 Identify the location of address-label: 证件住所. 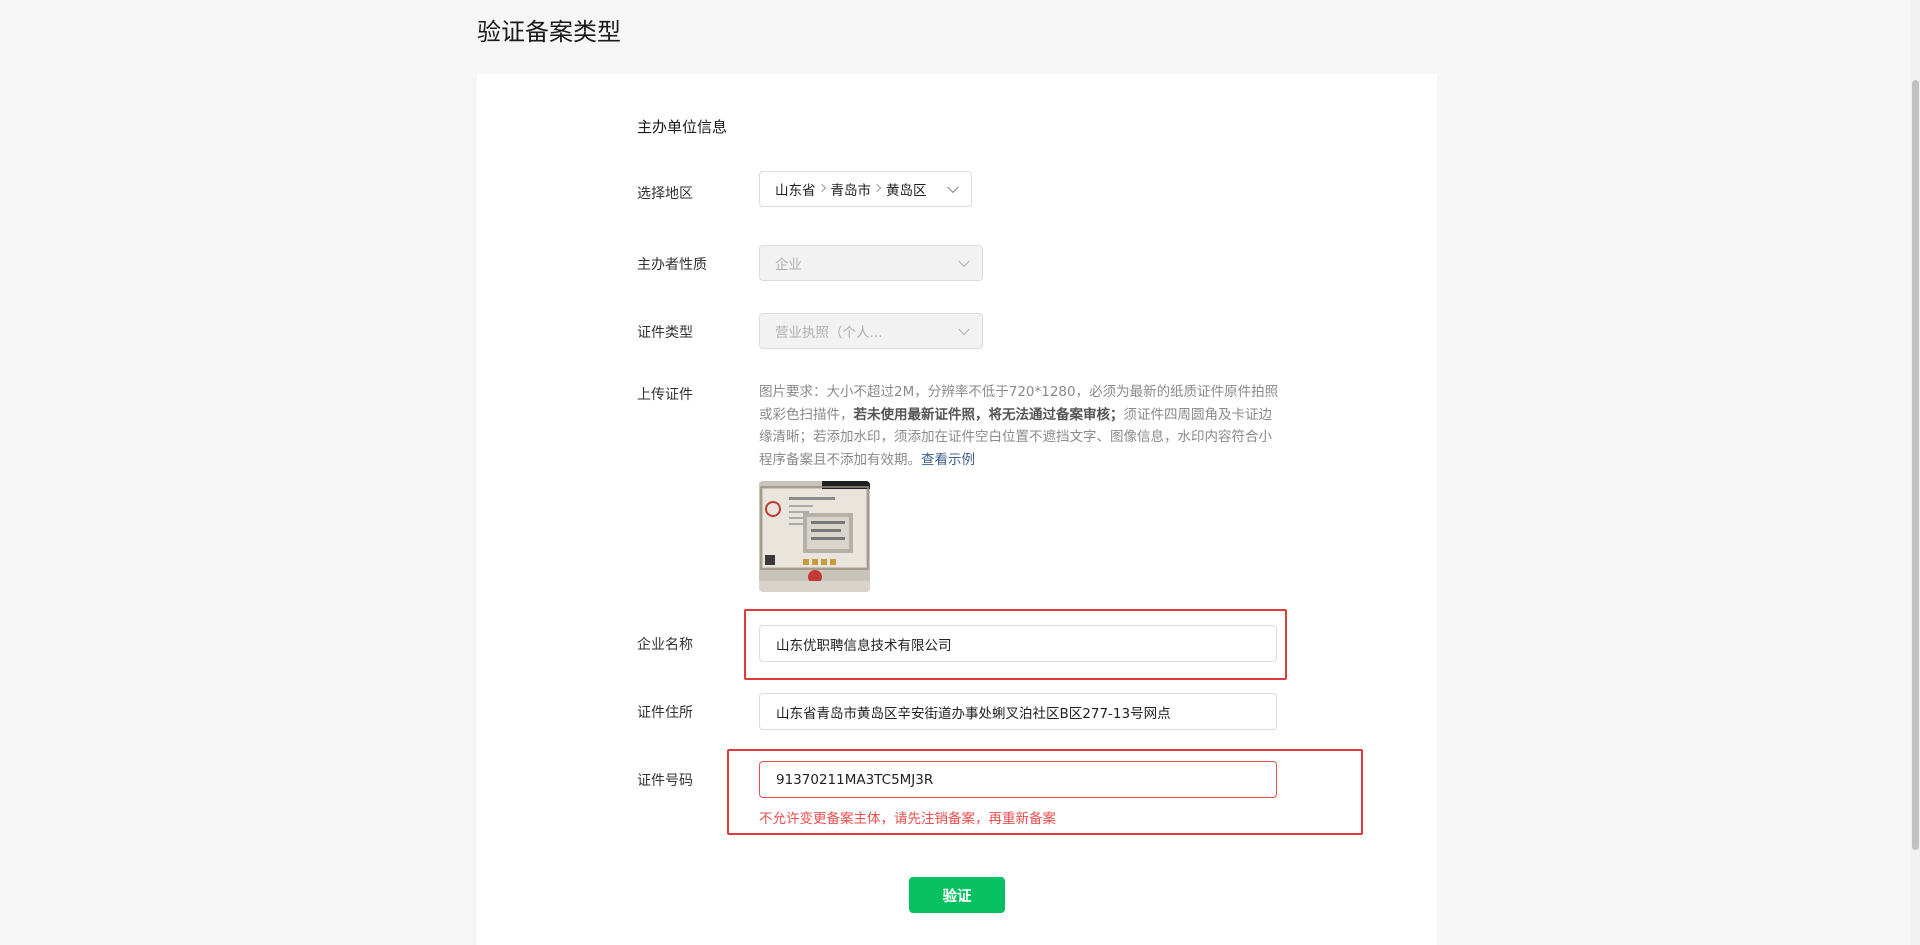
(665, 713).